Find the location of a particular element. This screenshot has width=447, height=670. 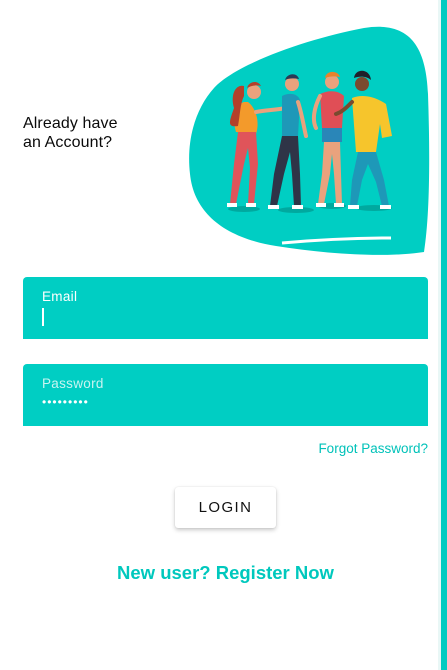

email-input is located at coordinates (222, 318).